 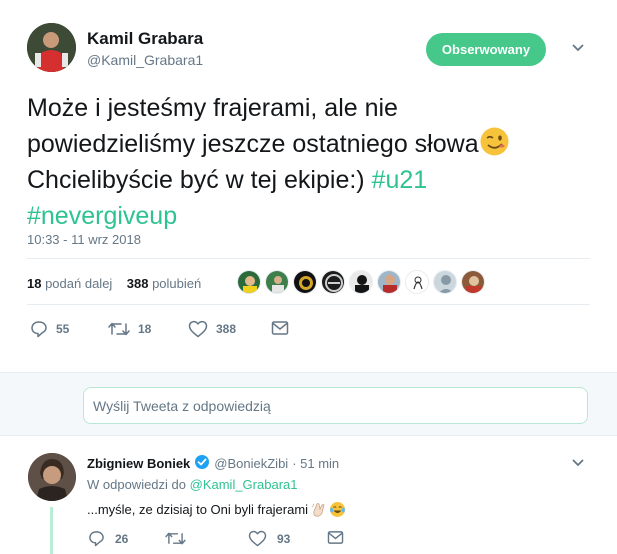 What do you see at coordinates (212, 329) in the screenshot?
I see `like-button: 388` at bounding box center [212, 329].